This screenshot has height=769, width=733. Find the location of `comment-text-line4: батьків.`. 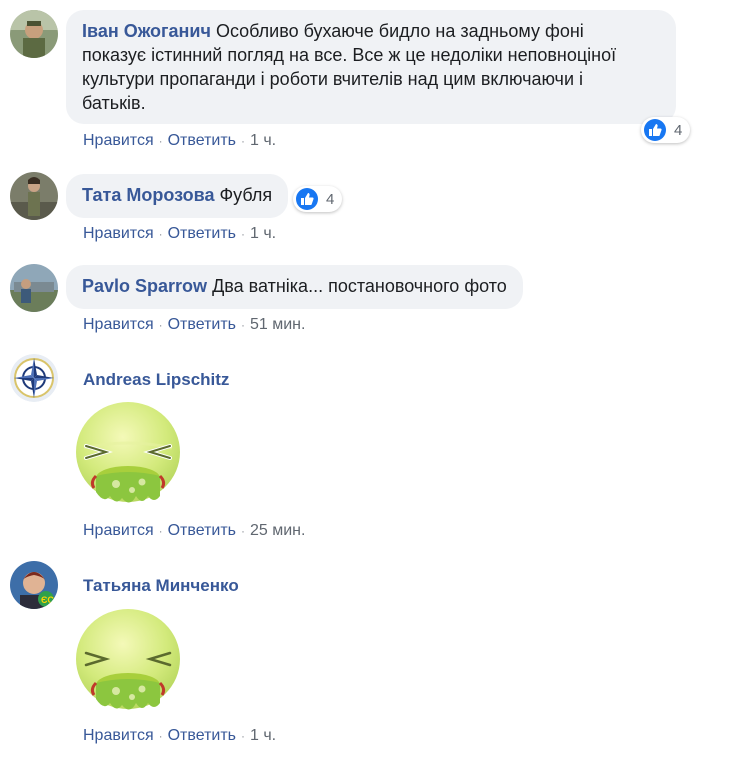

comment-text-line4: батьків. is located at coordinates (114, 103).